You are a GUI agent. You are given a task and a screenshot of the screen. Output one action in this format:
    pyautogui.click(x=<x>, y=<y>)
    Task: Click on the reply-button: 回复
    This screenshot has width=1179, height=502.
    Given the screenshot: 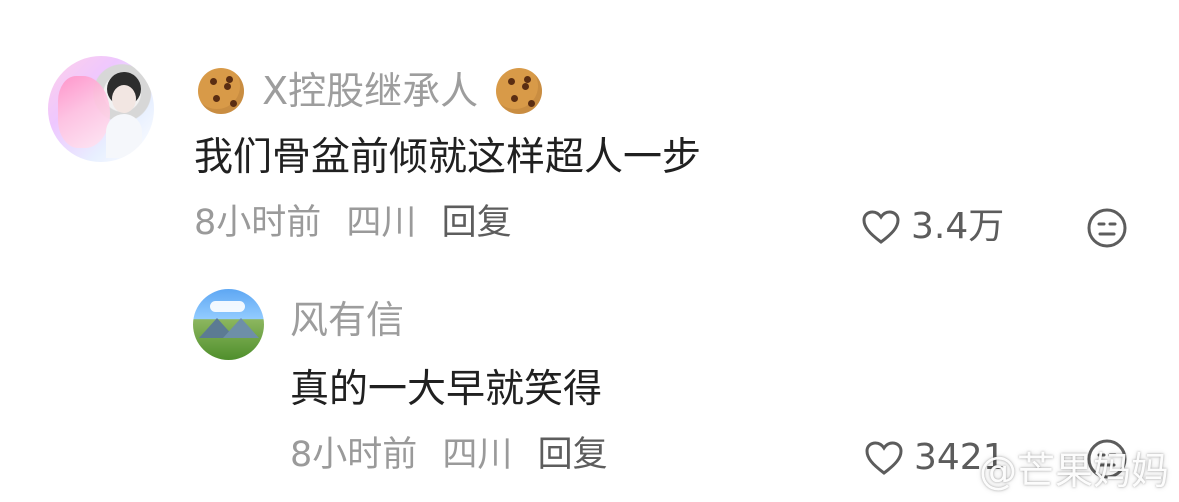 What is the action you would take?
    pyautogui.click(x=477, y=223)
    